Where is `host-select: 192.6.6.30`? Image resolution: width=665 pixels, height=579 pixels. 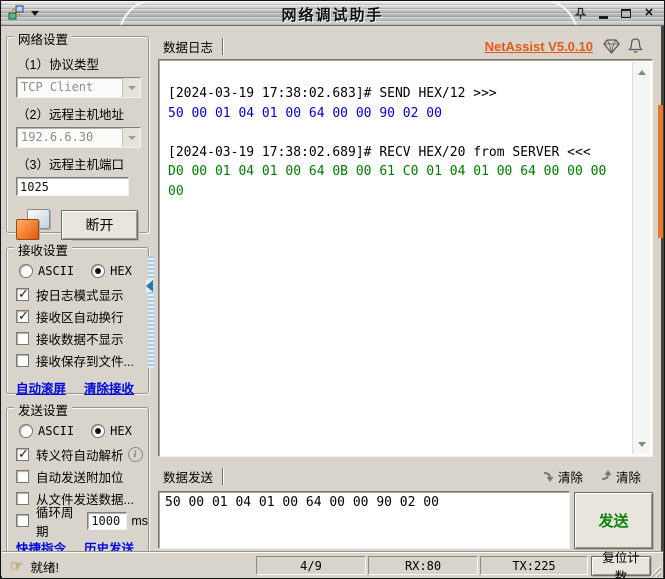
host-select: 192.6.6.30 is located at coordinates (78, 137).